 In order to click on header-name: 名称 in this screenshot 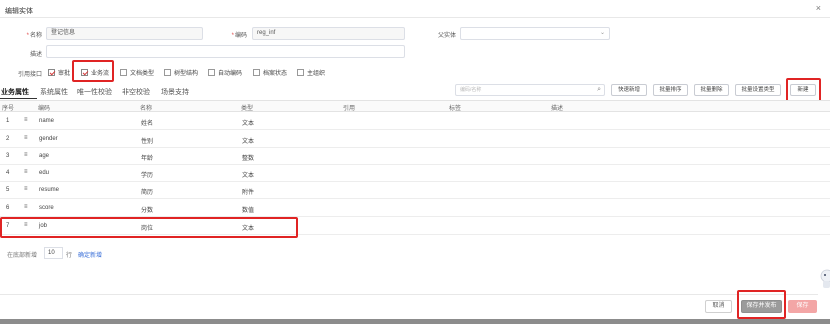, I will do `click(146, 109)`.